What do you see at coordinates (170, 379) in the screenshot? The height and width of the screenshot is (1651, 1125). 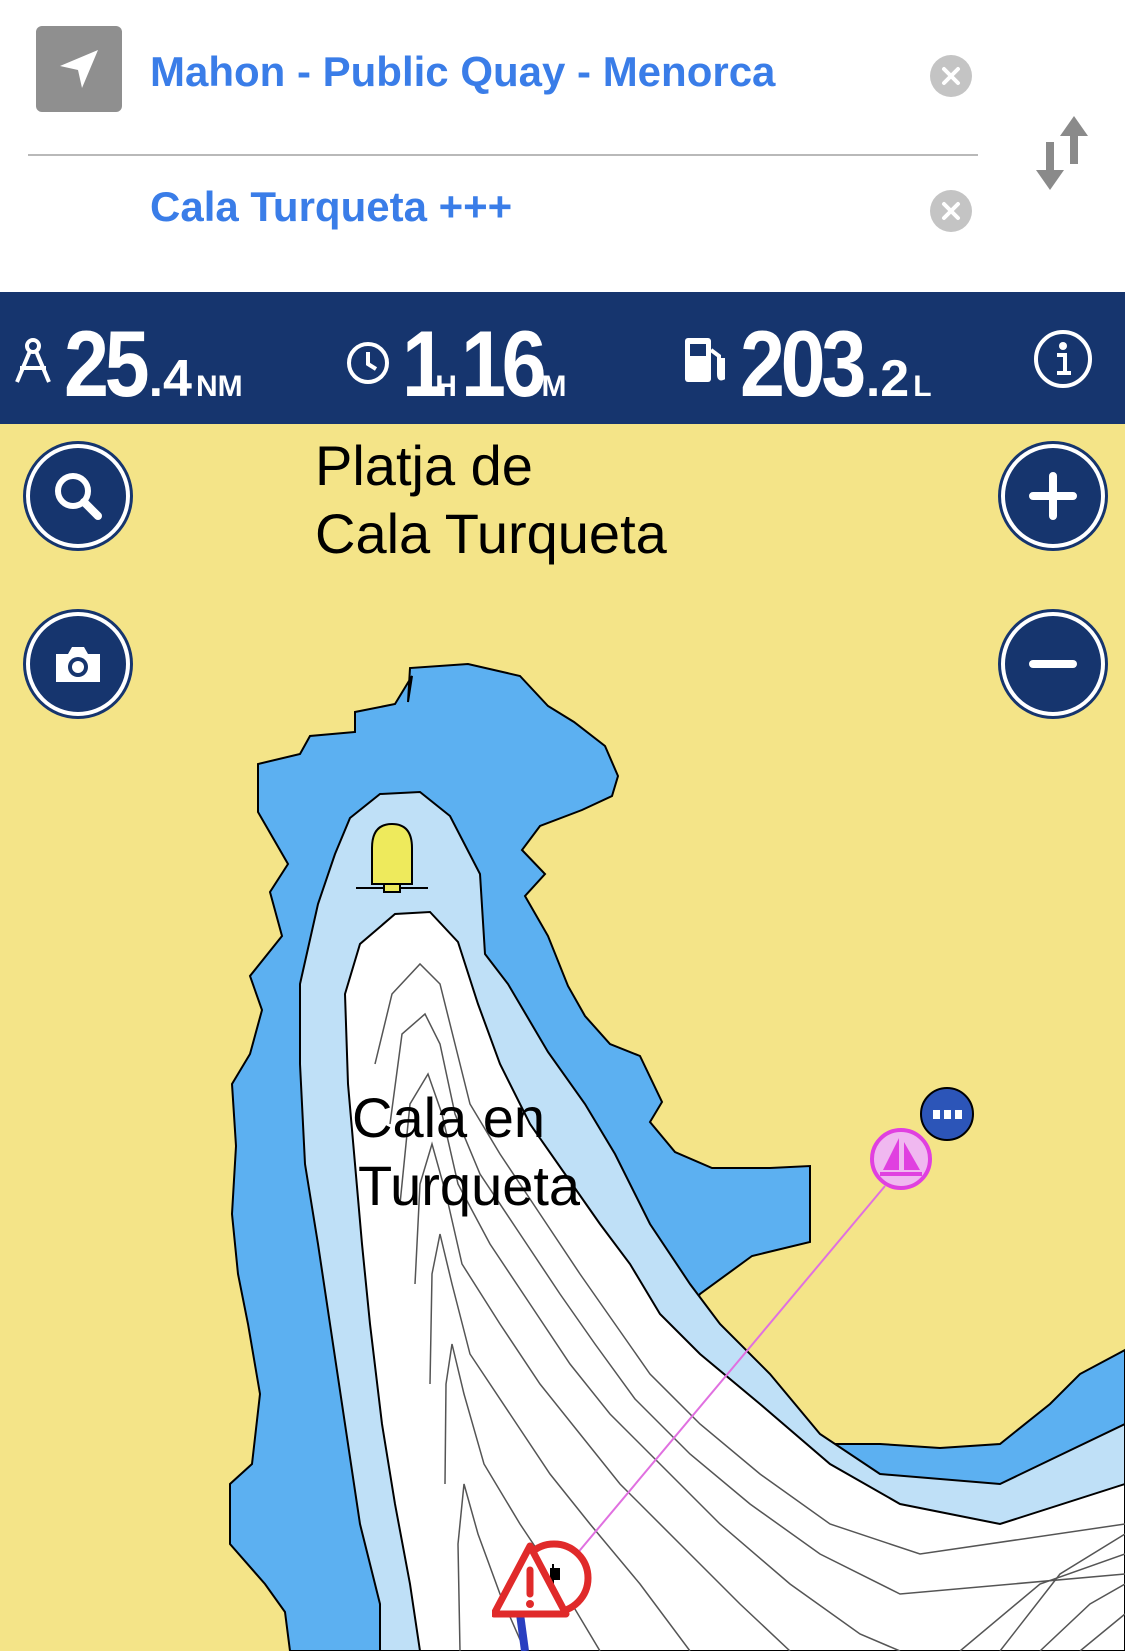 I see `distance-decimal: .4` at bounding box center [170, 379].